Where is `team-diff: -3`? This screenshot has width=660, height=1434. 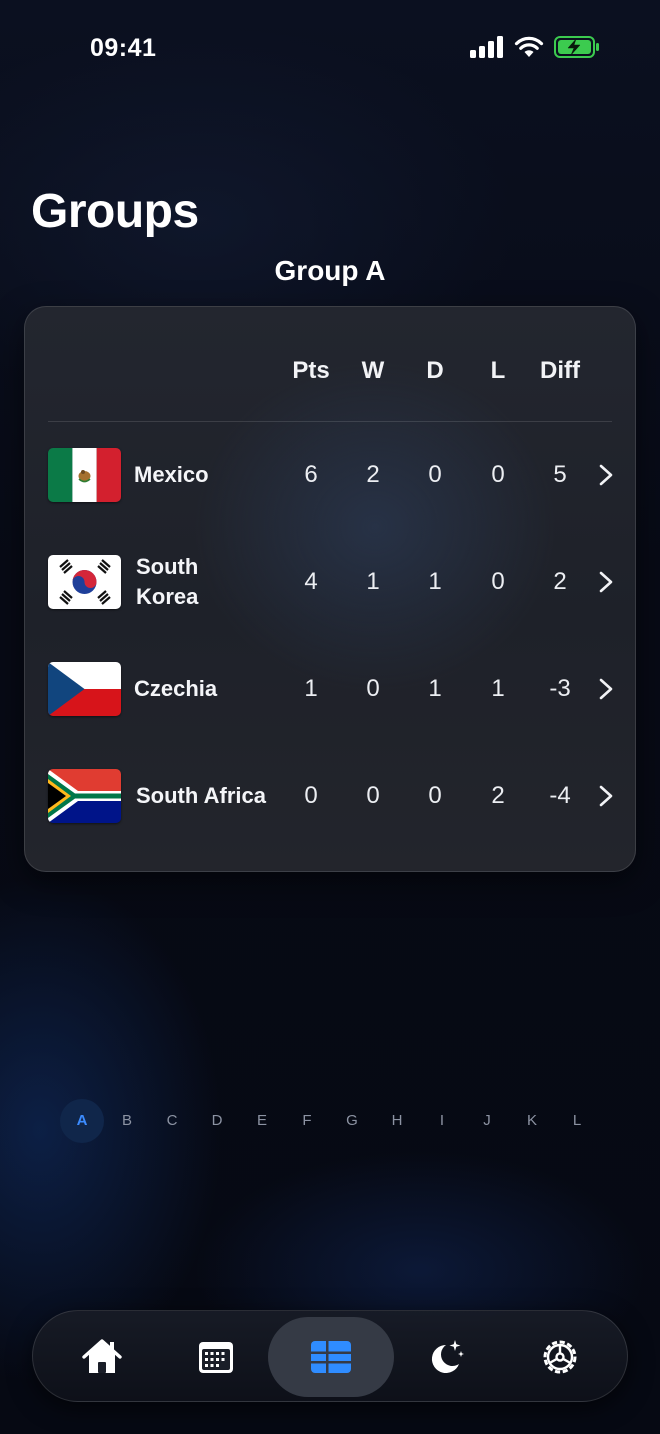 team-diff: -3 is located at coordinates (560, 688).